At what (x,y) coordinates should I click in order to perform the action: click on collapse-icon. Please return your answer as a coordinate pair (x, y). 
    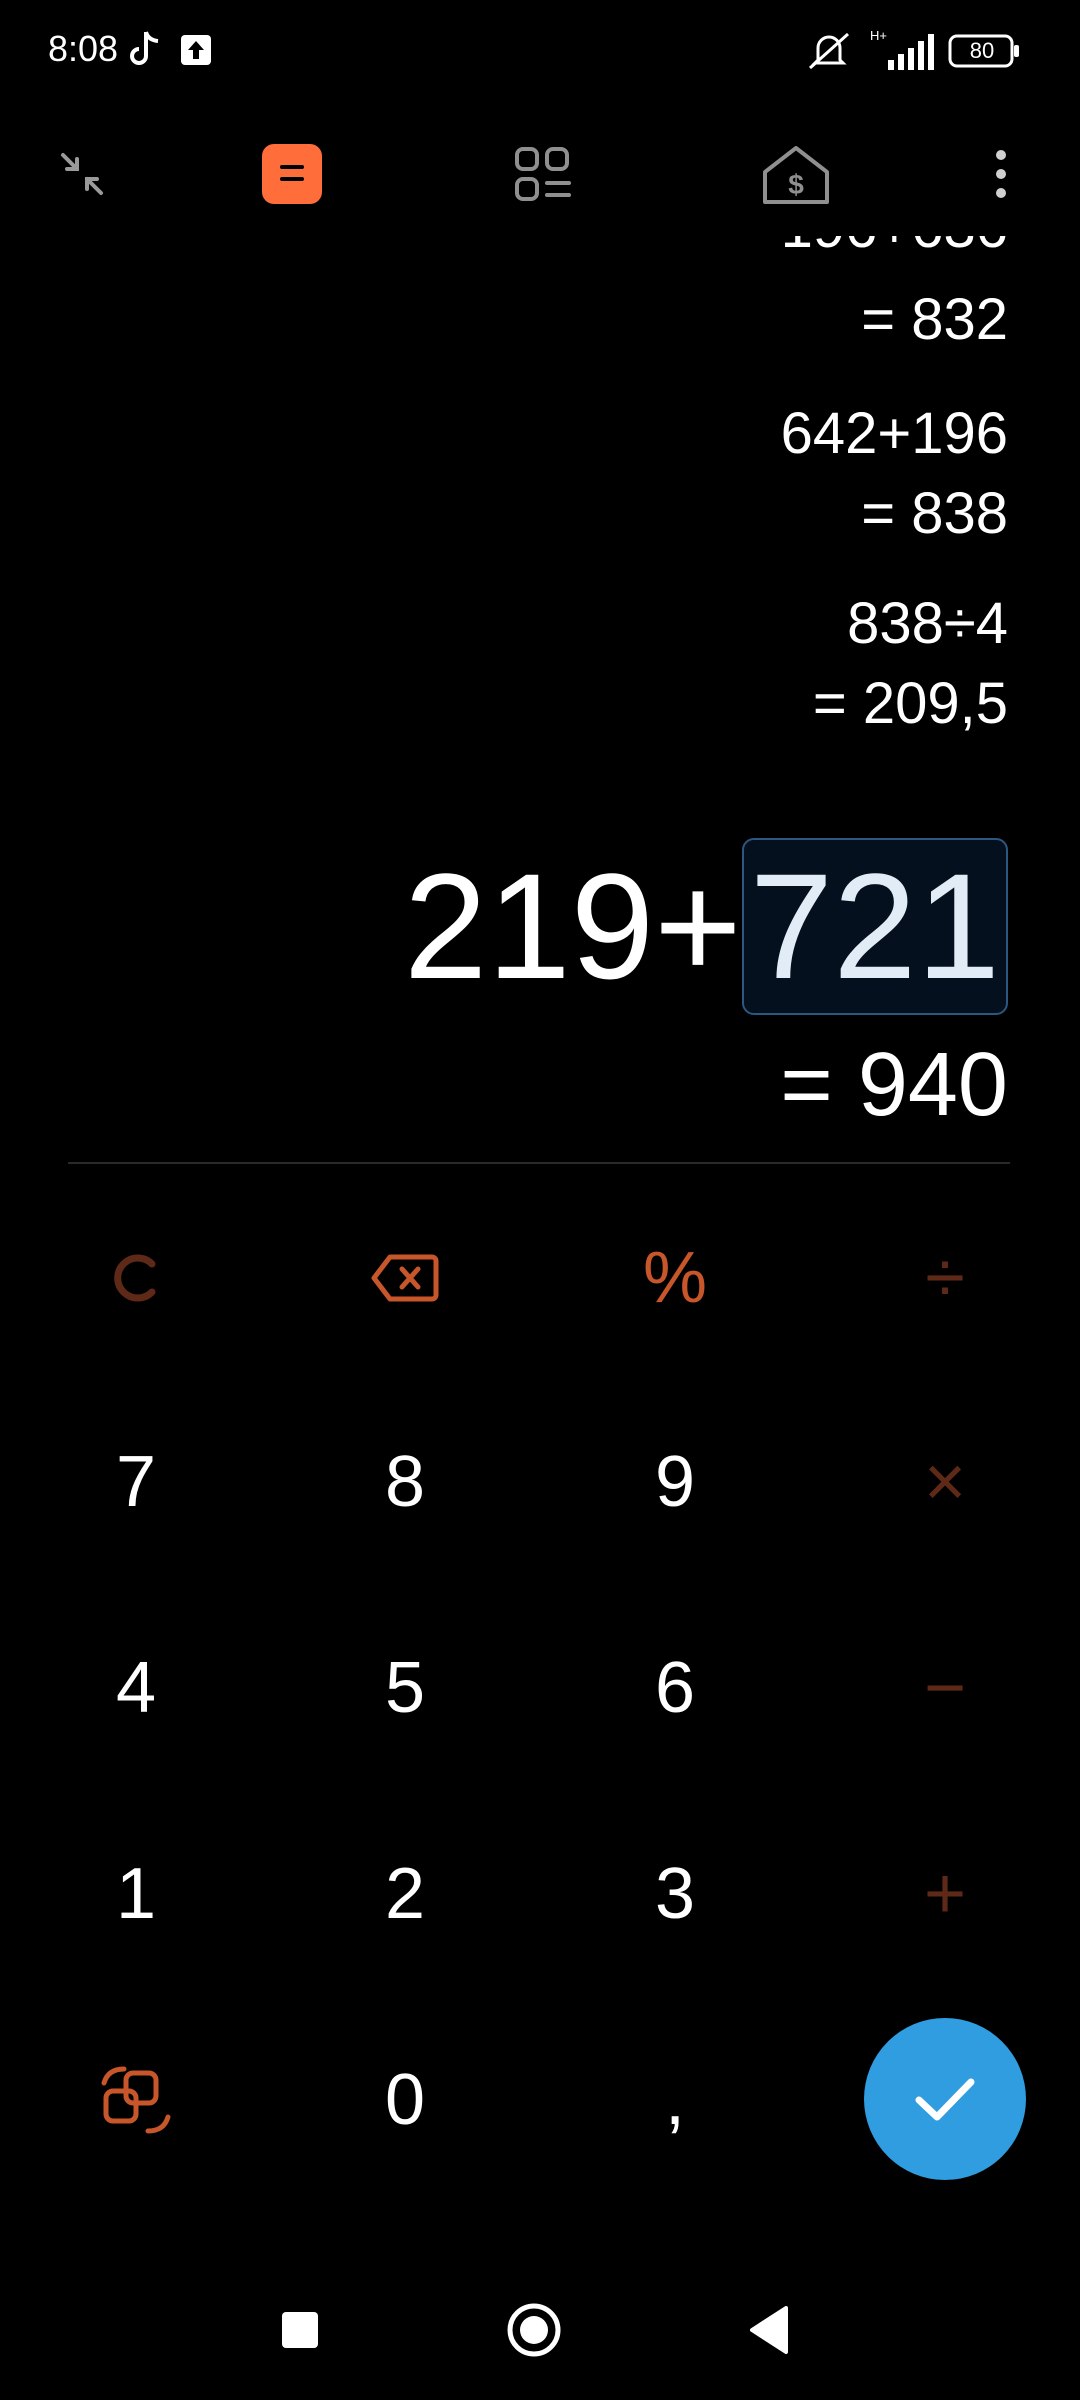
    Looking at the image, I should click on (82, 174).